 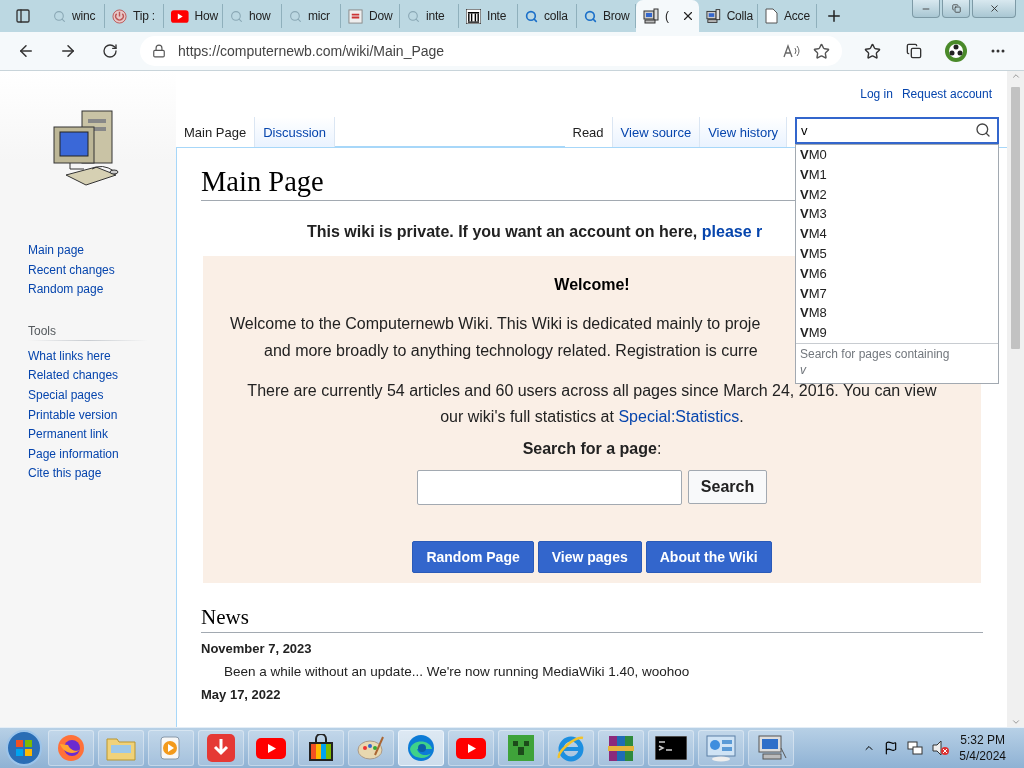 I want to click on welcome-heading: Welcome!, so click(x=592, y=285).